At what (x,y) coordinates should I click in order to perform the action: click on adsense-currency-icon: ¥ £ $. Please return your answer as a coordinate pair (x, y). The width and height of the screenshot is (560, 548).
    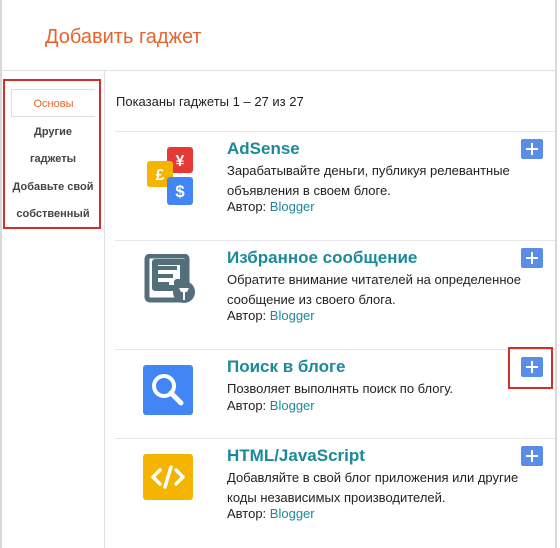
    Looking at the image, I should click on (169, 176).